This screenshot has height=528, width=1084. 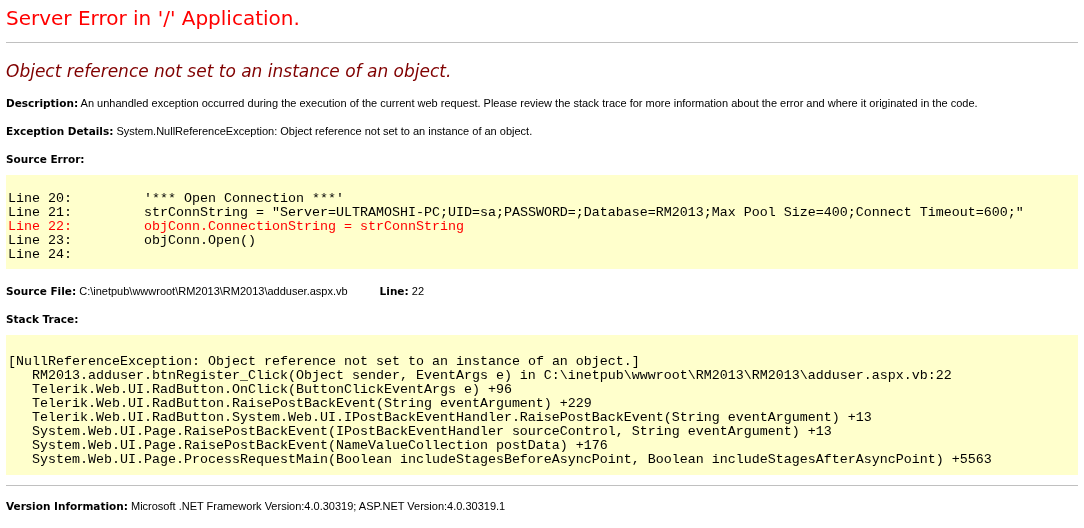 I want to click on line-number: Line 24:, so click(x=40, y=255).